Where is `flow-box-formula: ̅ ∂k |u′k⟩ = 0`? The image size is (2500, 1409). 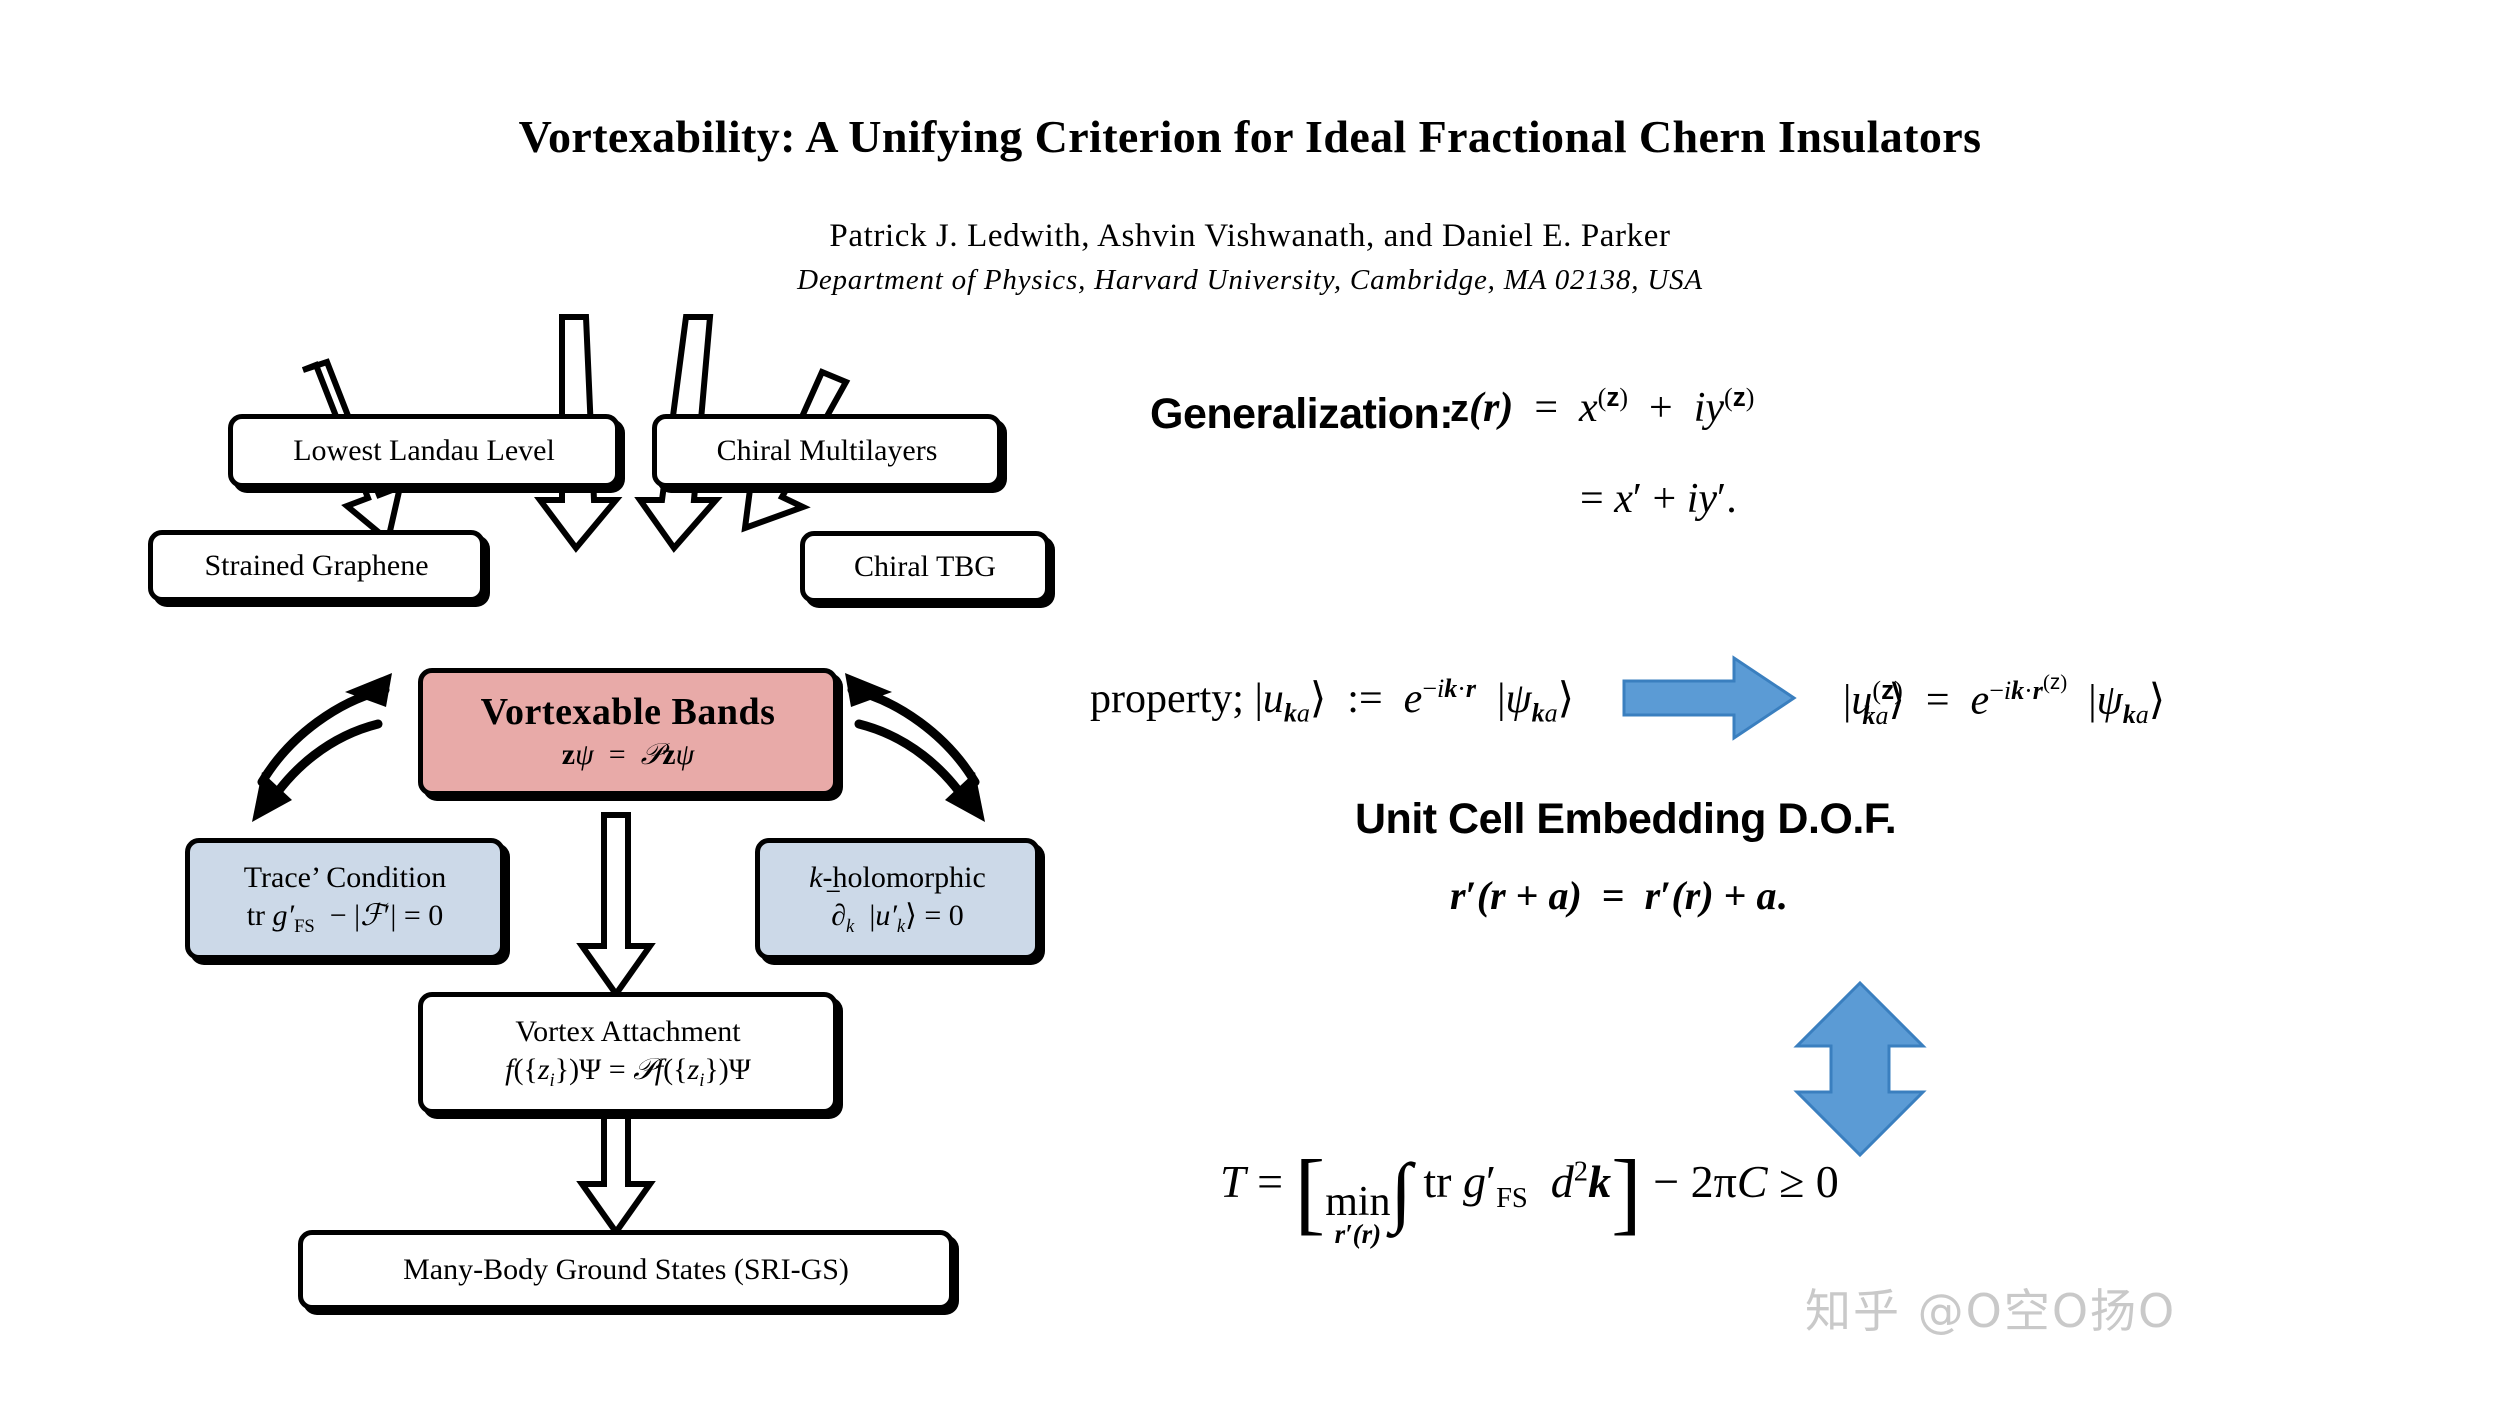
flow-box-formula: ̅ ∂k |u′k⟩ = 0 is located at coordinates (897, 918).